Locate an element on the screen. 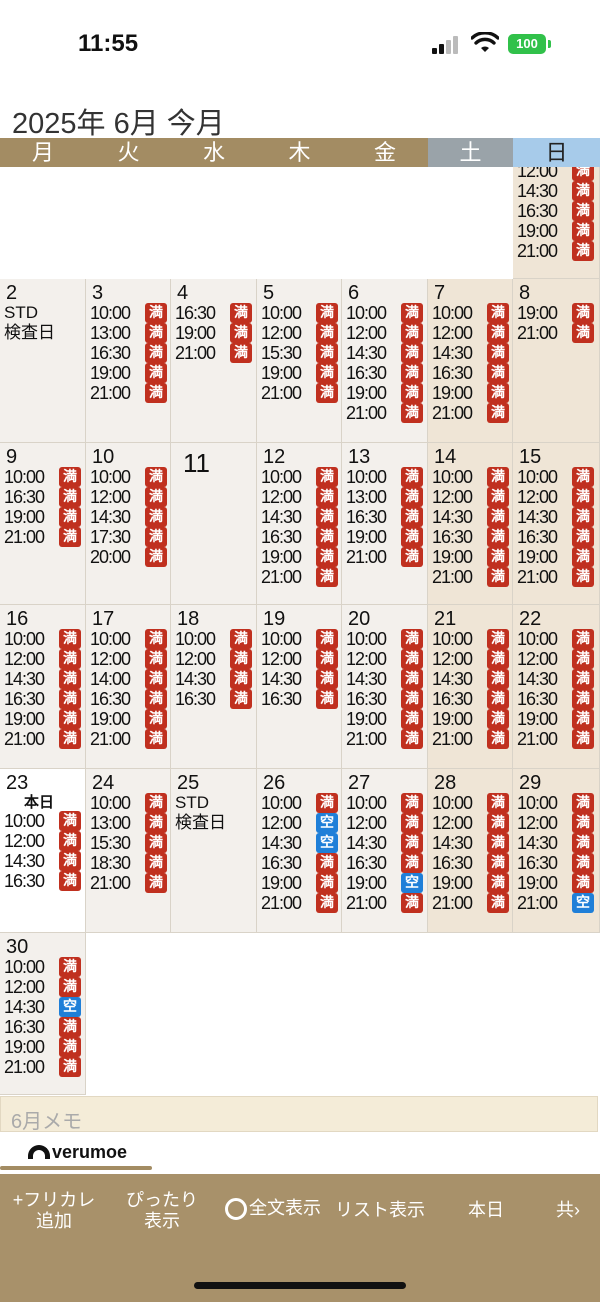 Image resolution: width=600 pixels, height=1302 pixels. day-cell: 21 10:00 満 12:00 満 14:30 満 16:30 満 19:00 満 21:00 満 is located at coordinates (470, 687).